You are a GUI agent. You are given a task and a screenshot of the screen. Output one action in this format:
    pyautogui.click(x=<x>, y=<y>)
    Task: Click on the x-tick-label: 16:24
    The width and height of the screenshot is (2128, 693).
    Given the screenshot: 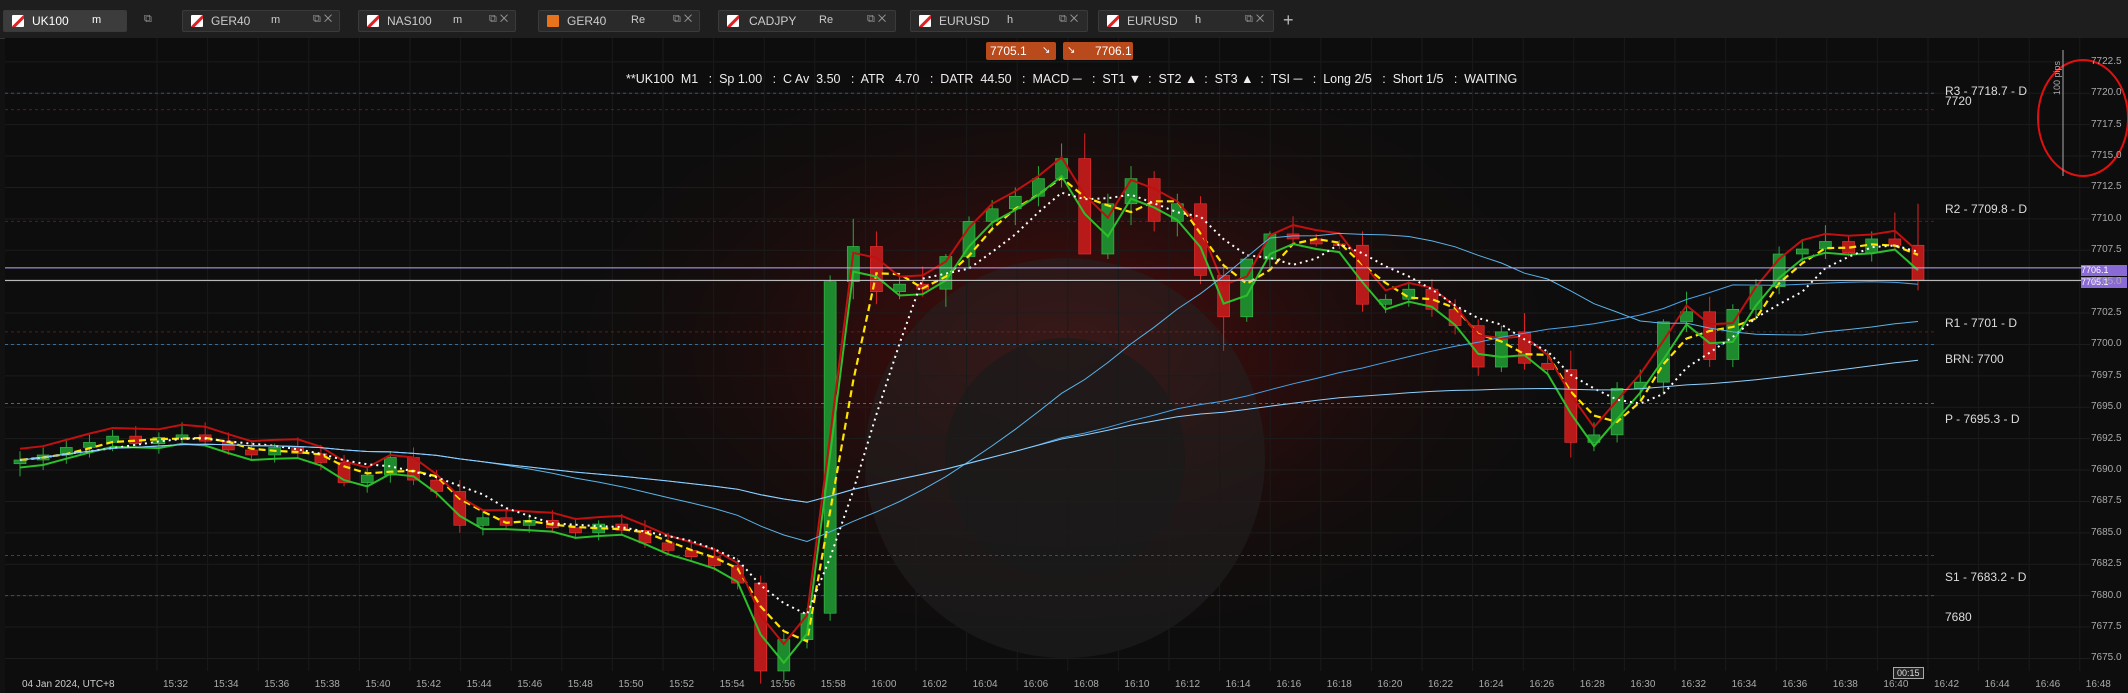 What is the action you would take?
    pyautogui.click(x=1491, y=684)
    